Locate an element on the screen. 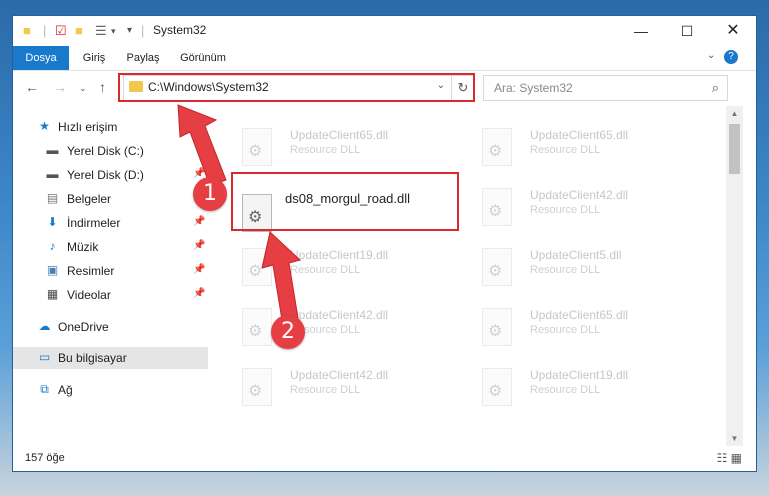 This screenshot has width=769, height=496. maximize-button: ☐ is located at coordinates (687, 31).